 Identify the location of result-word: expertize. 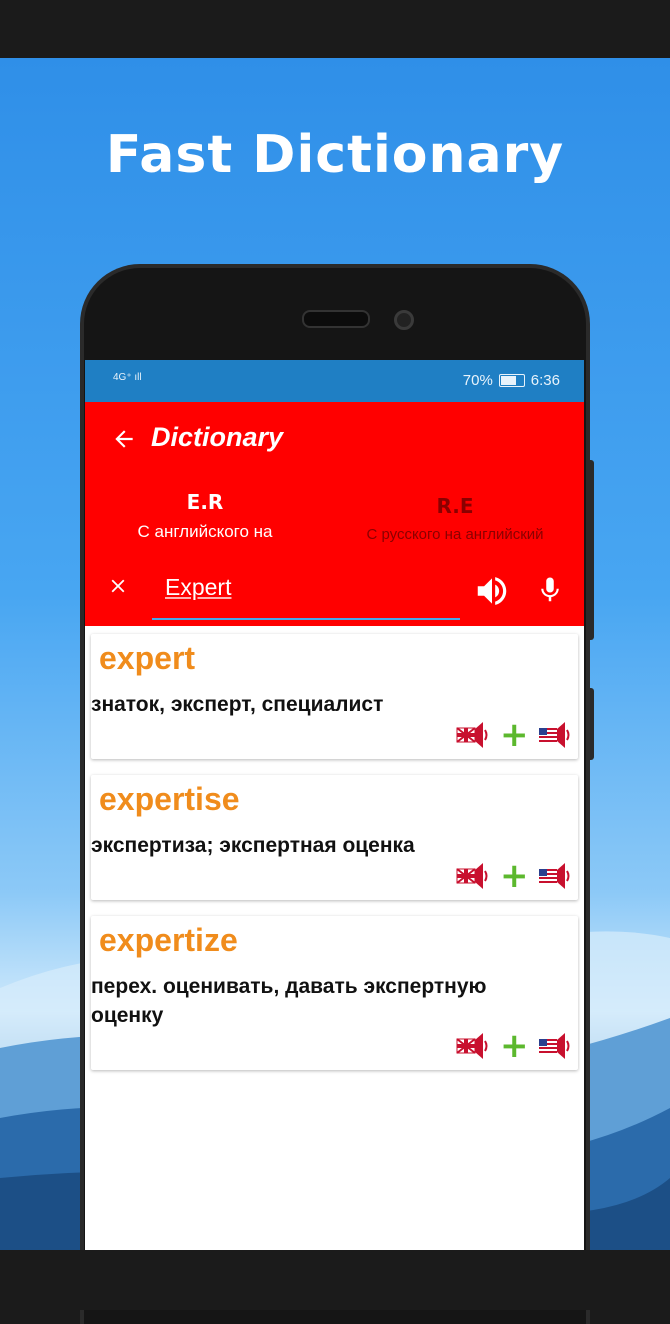
(168, 940).